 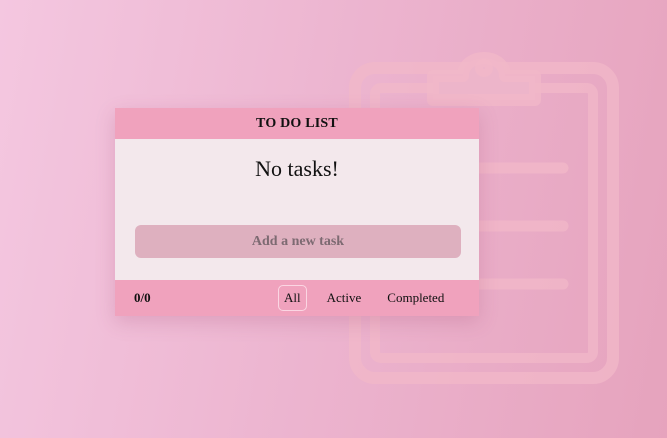 I want to click on card-header: TO DO LIST, so click(x=297, y=123).